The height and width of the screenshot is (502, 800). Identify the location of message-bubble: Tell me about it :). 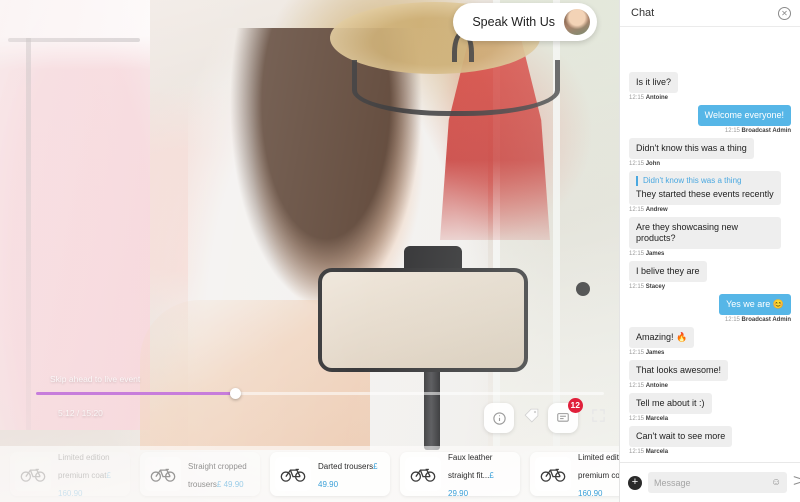
(670, 403).